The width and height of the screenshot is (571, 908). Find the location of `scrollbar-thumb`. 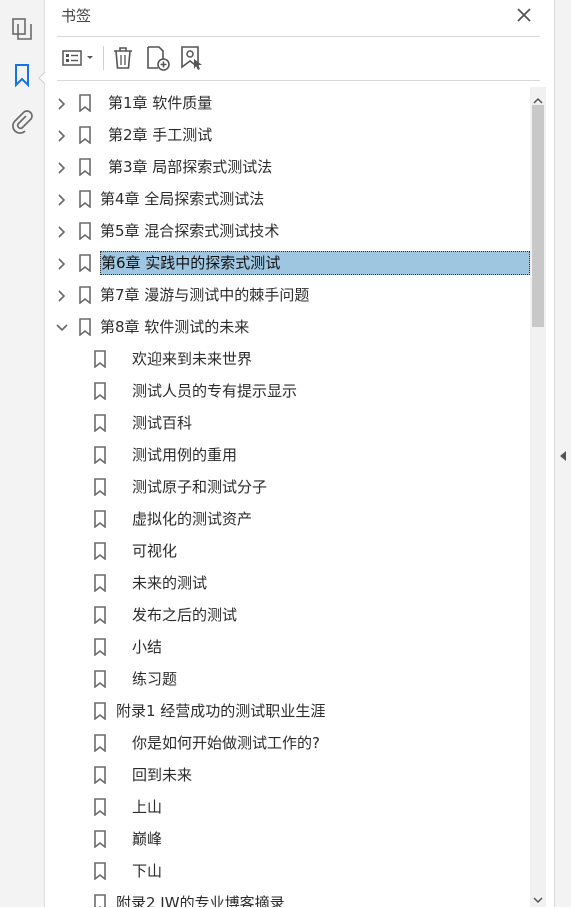

scrollbar-thumb is located at coordinates (538, 216).